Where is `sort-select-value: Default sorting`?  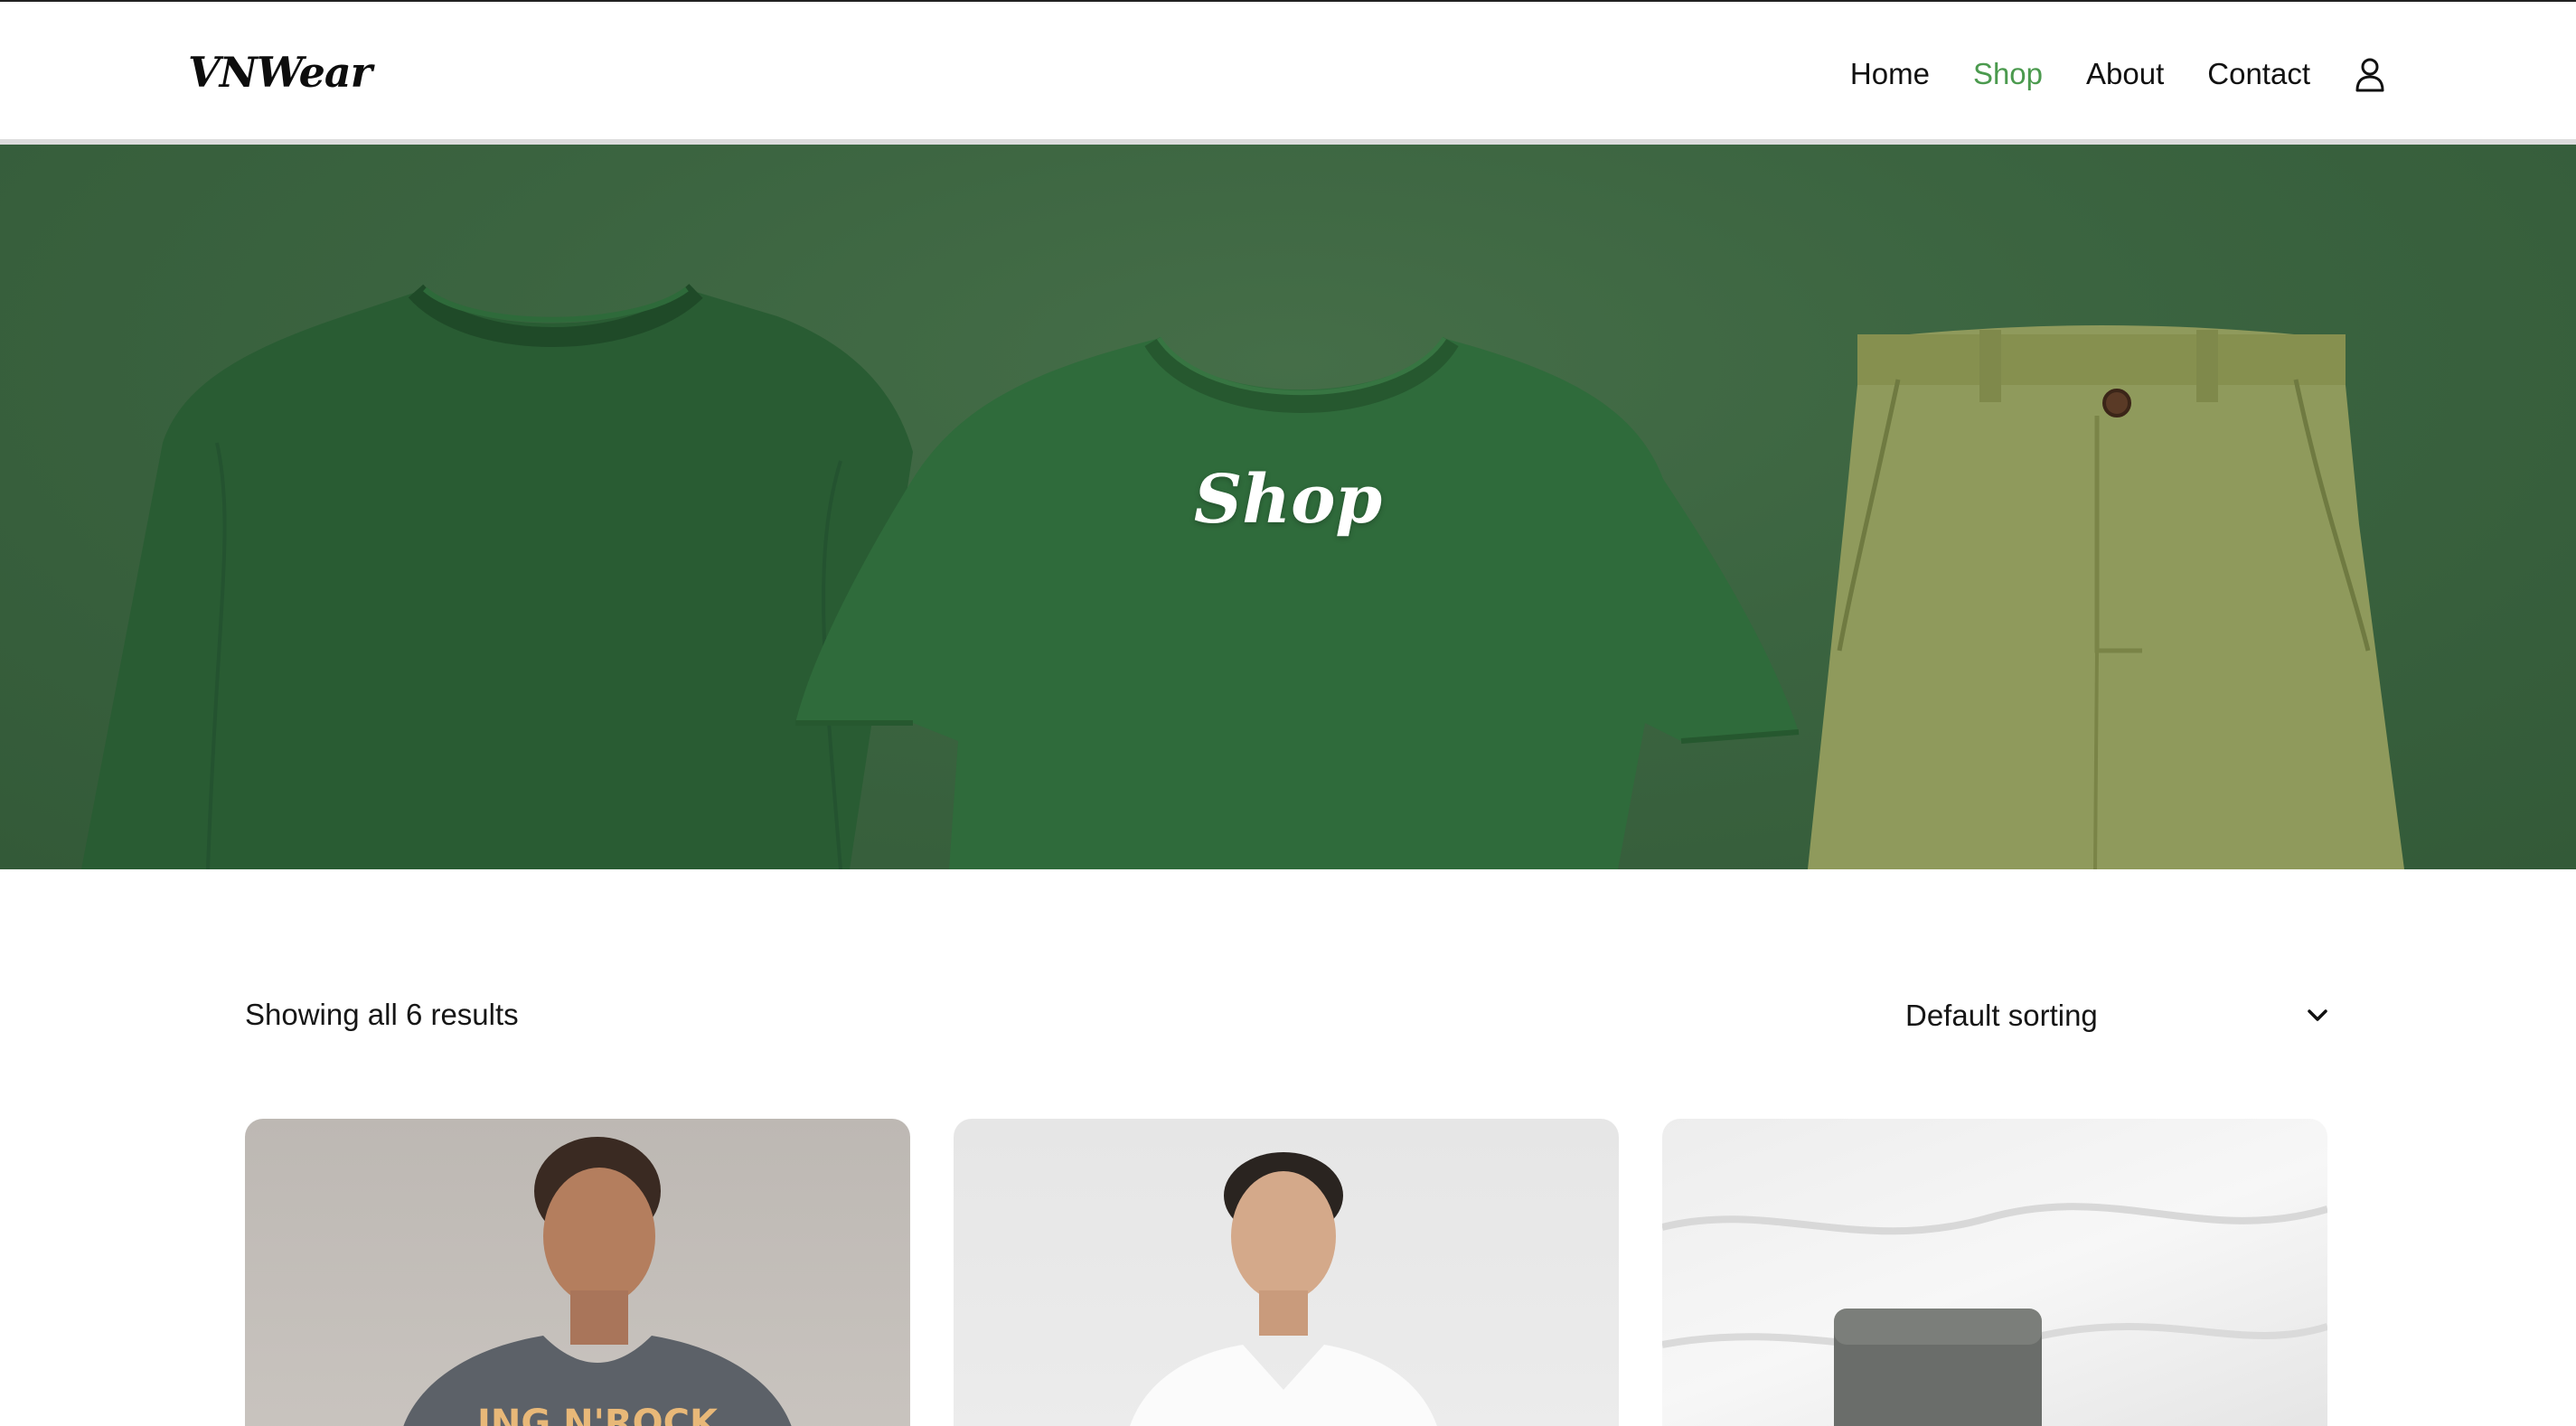 sort-select-value: Default sorting is located at coordinates (2002, 1016).